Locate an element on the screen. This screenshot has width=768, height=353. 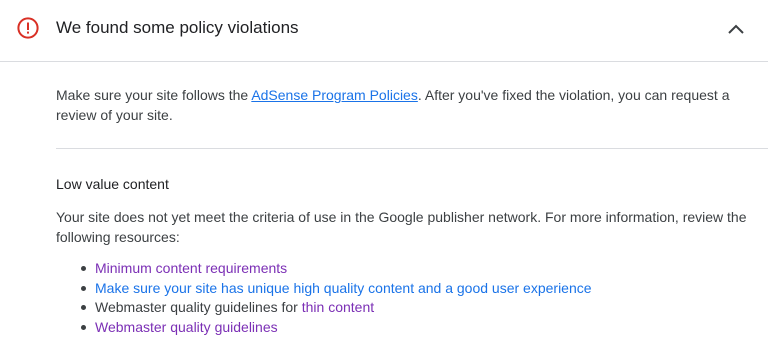
intro-text-before: Make sure your site follows the is located at coordinates (154, 95).